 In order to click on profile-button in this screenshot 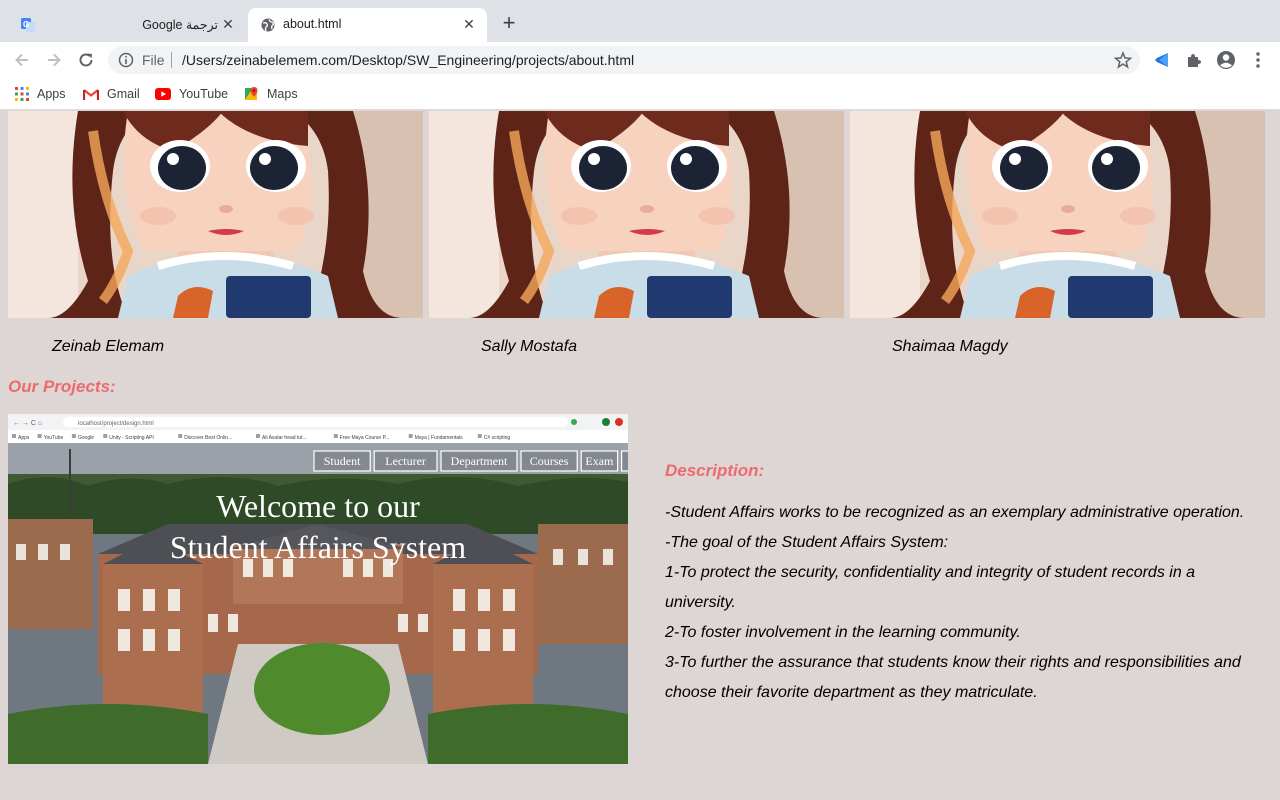, I will do `click(1226, 60)`.